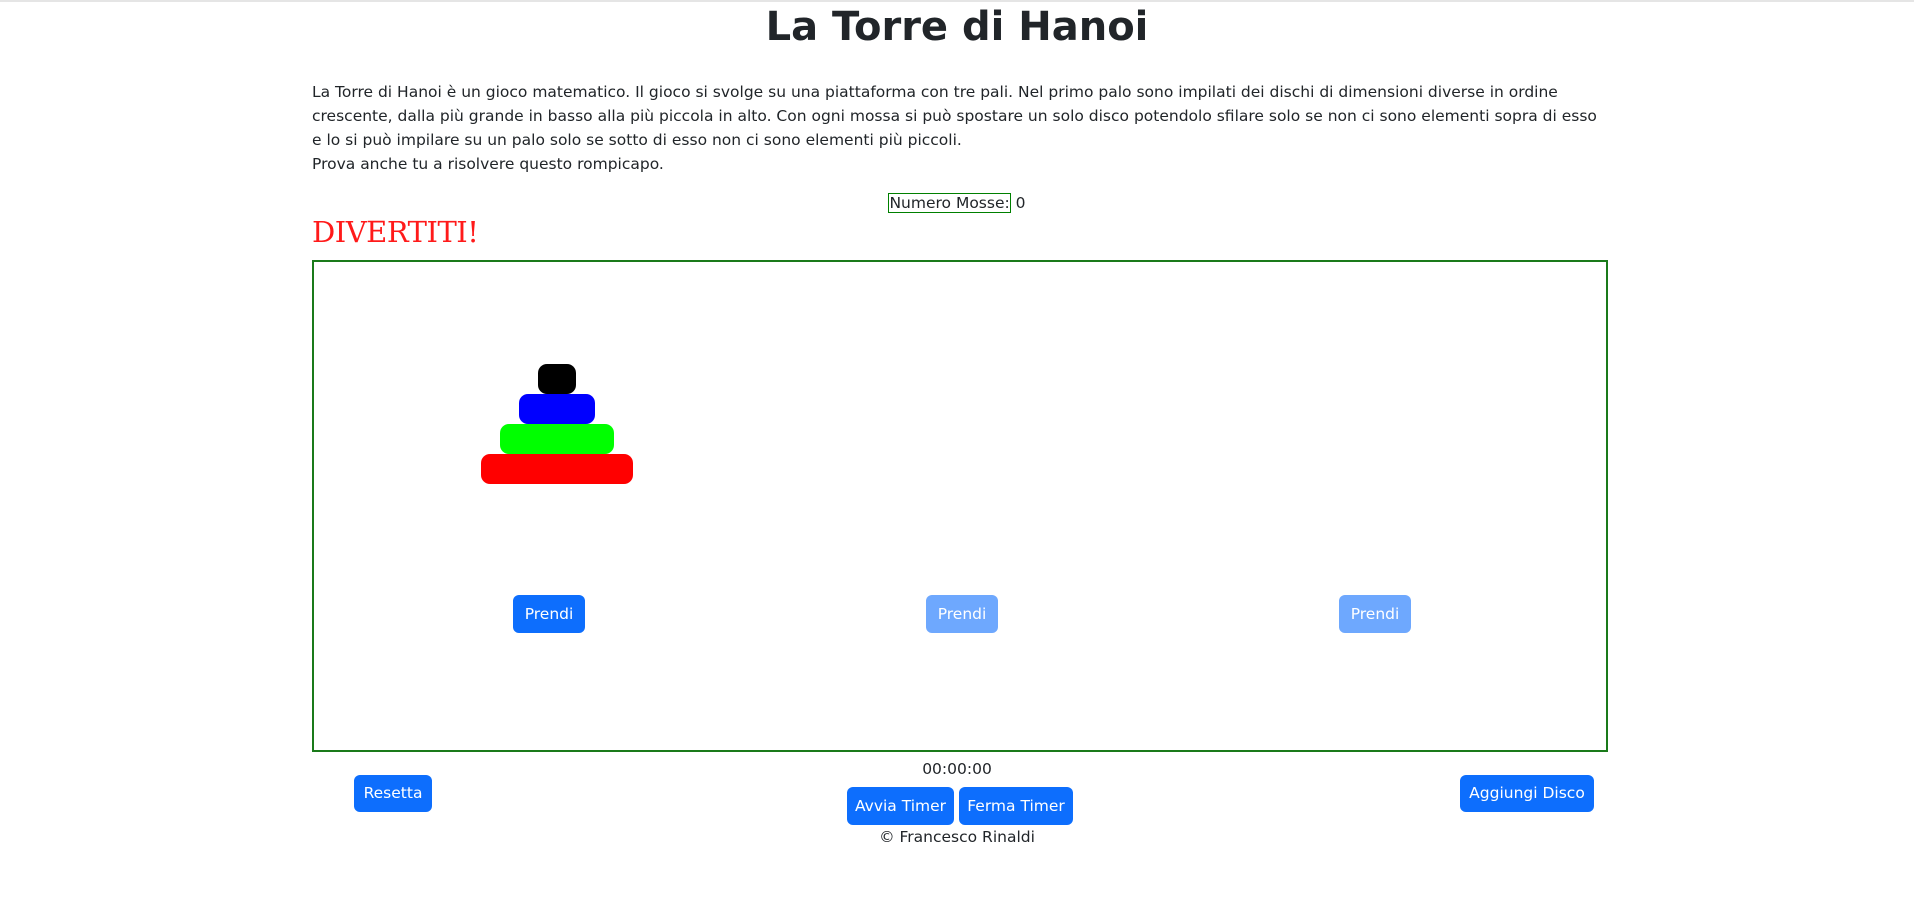  What do you see at coordinates (1375, 614) in the screenshot?
I see `peg-3-take-button: Prendi` at bounding box center [1375, 614].